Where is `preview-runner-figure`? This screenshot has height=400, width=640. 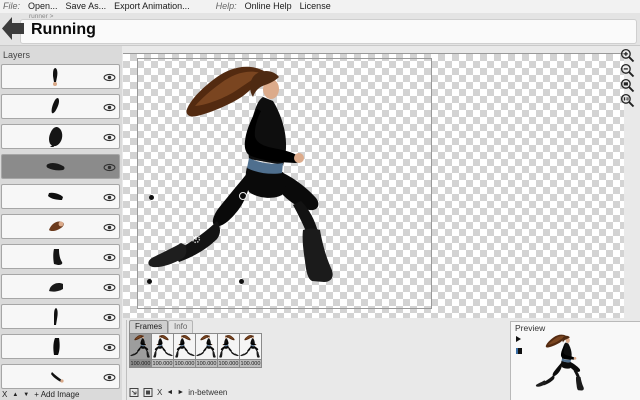
preview-runner-figure is located at coordinates (561, 363).